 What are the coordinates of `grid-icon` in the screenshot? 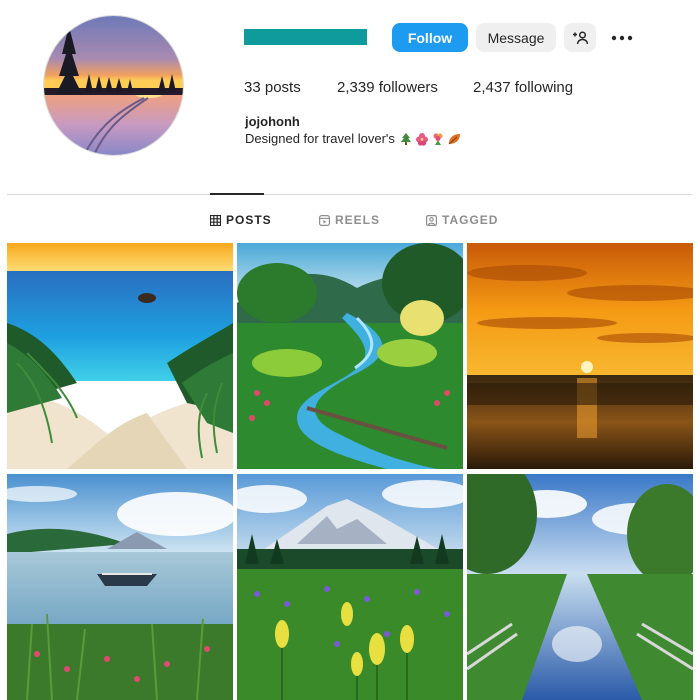 It's located at (215, 220).